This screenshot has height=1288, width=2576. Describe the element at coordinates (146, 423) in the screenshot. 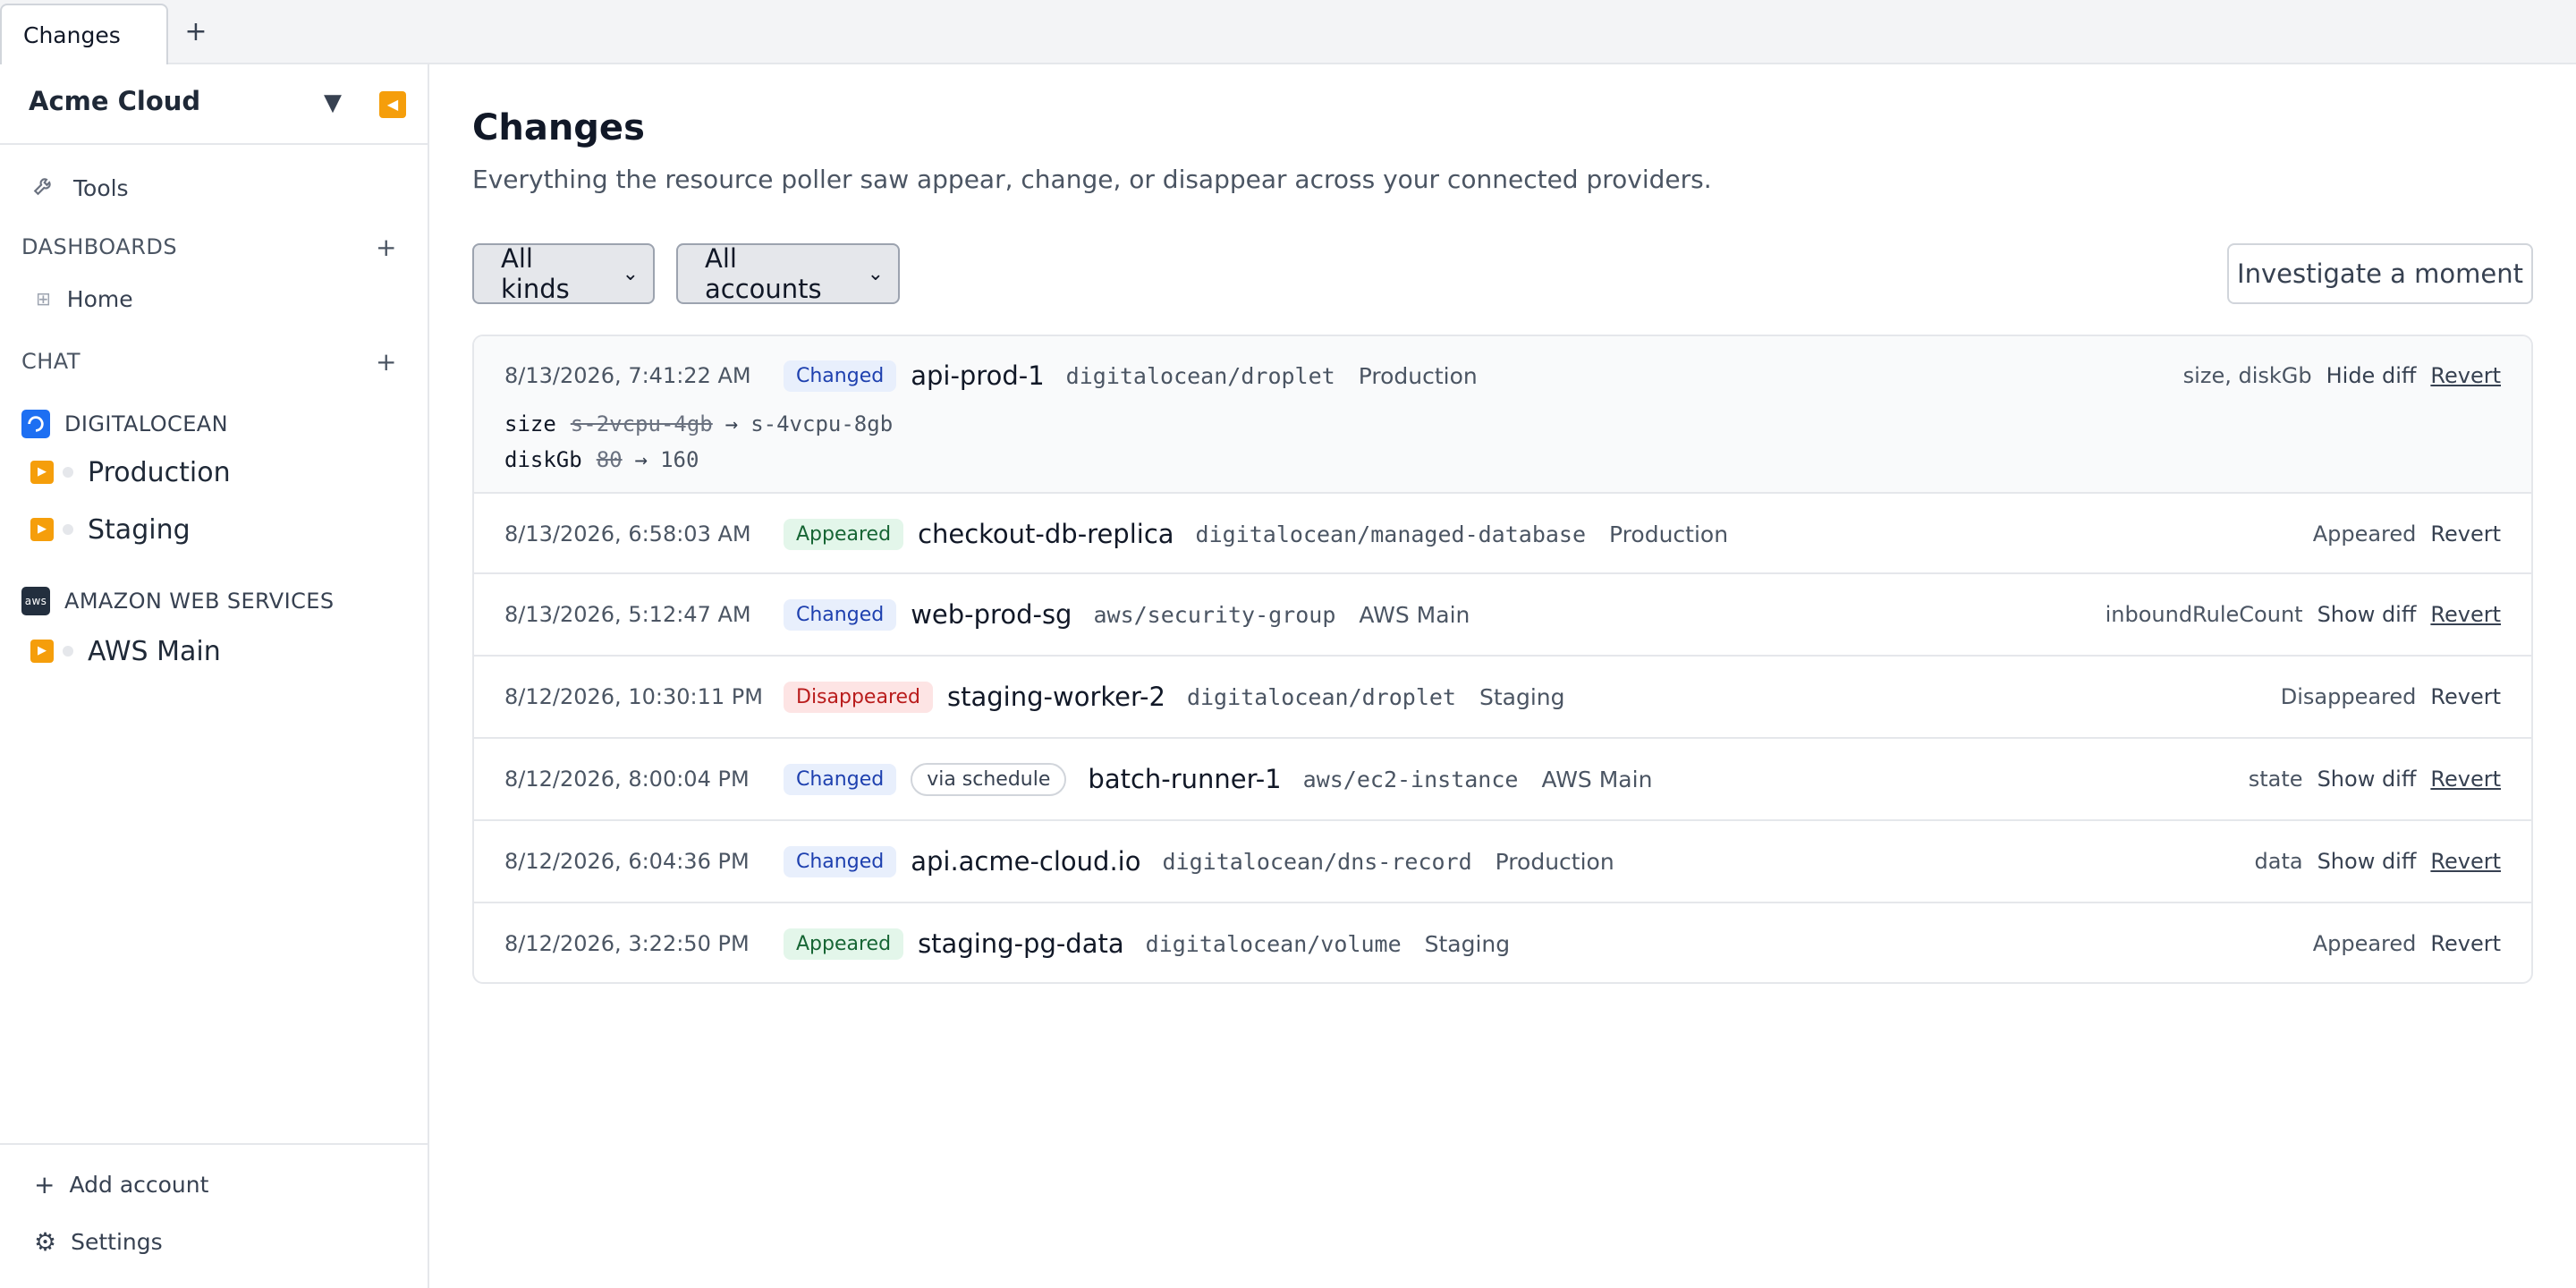

I see `provider-name: DIGITALOCEAN` at that location.